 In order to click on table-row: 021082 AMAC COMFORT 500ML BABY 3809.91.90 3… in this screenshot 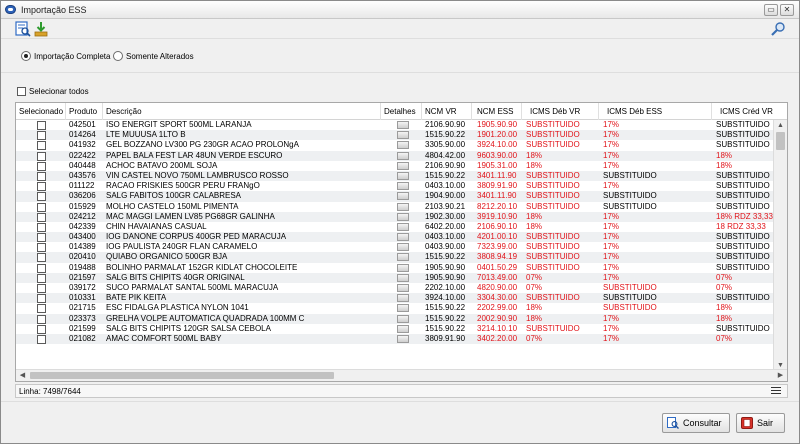, I will do `click(394, 339)`.